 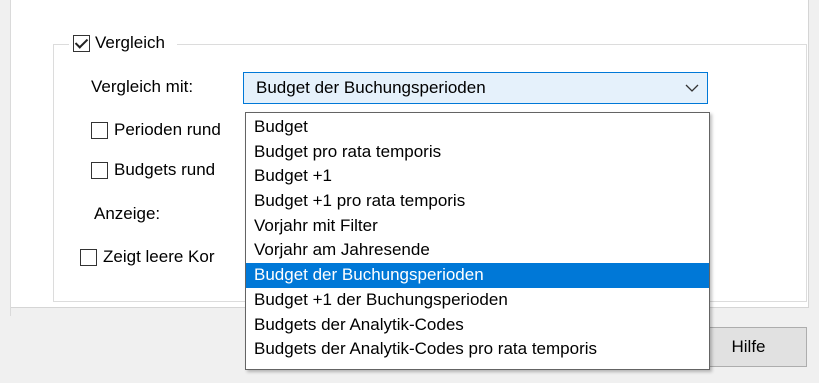 What do you see at coordinates (159, 256) in the screenshot?
I see `show-empty-label: Zeigt leere Kor` at bounding box center [159, 256].